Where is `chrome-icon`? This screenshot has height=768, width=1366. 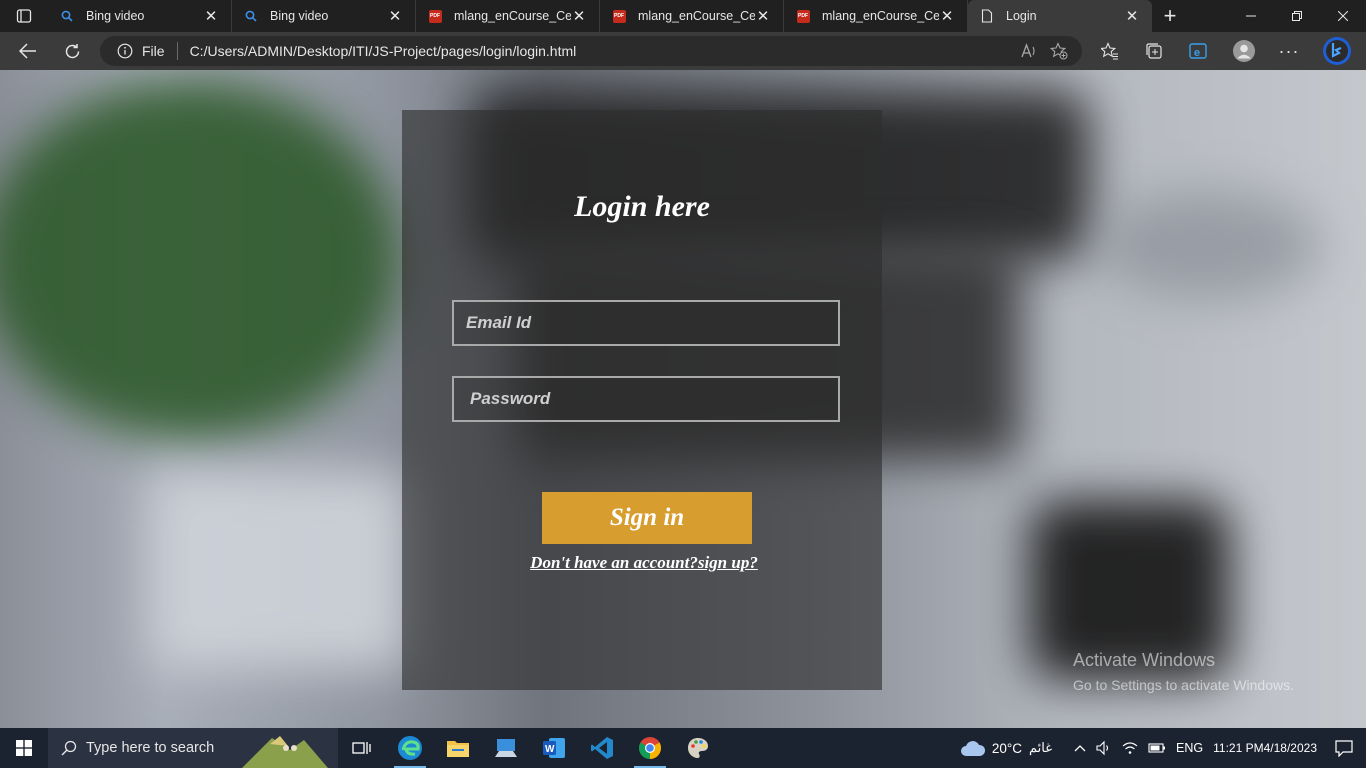
chrome-icon is located at coordinates (650, 748).